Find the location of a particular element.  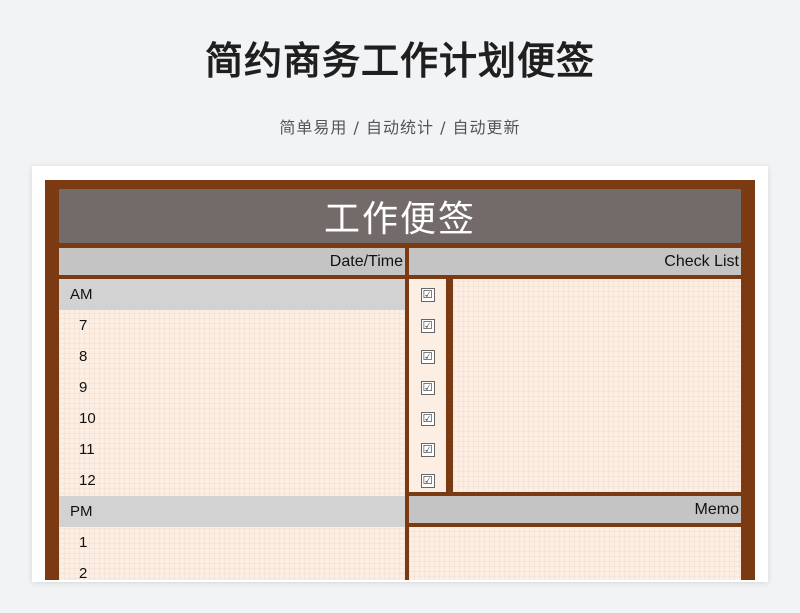

checkbox-7: ☑ is located at coordinates (427, 480).